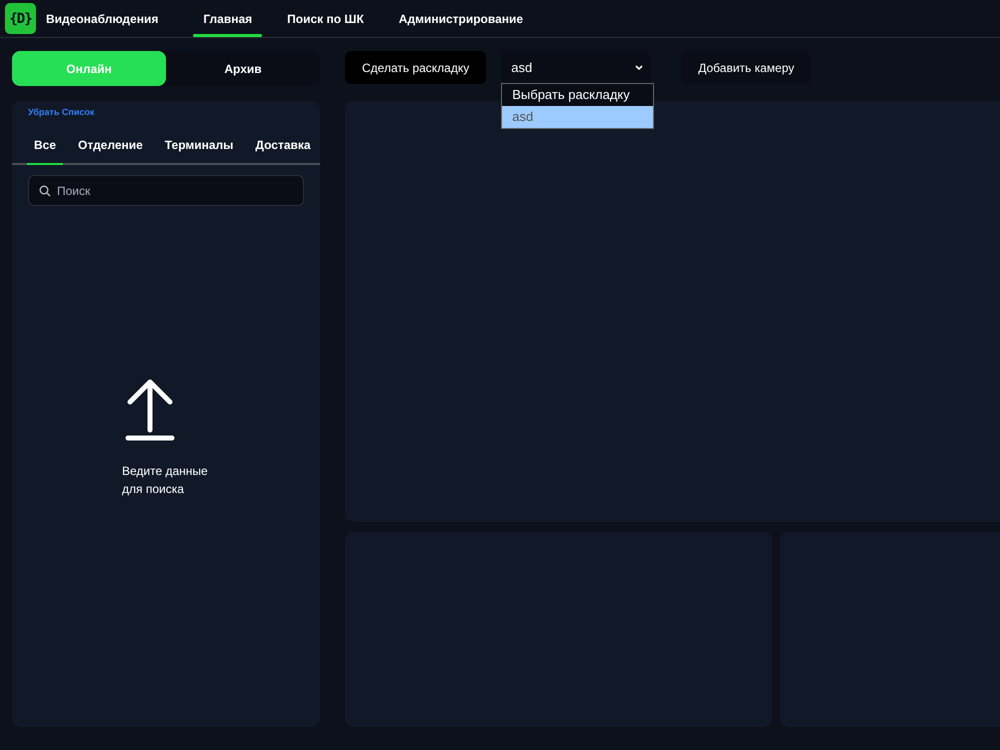  Describe the element at coordinates (165, 480) in the screenshot. I see `empty-message: Ведите данные для поиска` at that location.